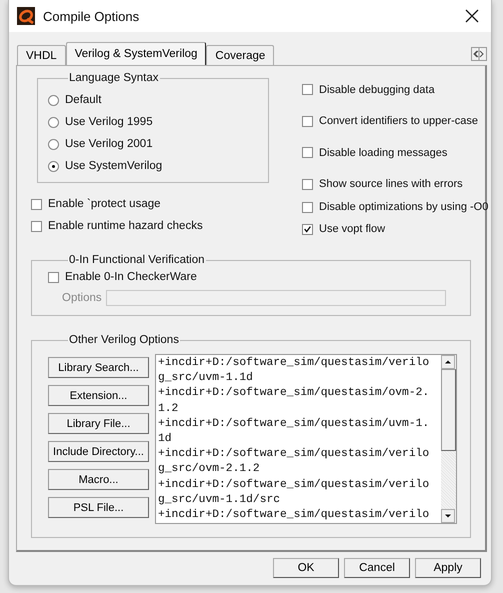 Image resolution: width=503 pixels, height=593 pixels. I want to click on dialog-button: Cancel, so click(377, 568).